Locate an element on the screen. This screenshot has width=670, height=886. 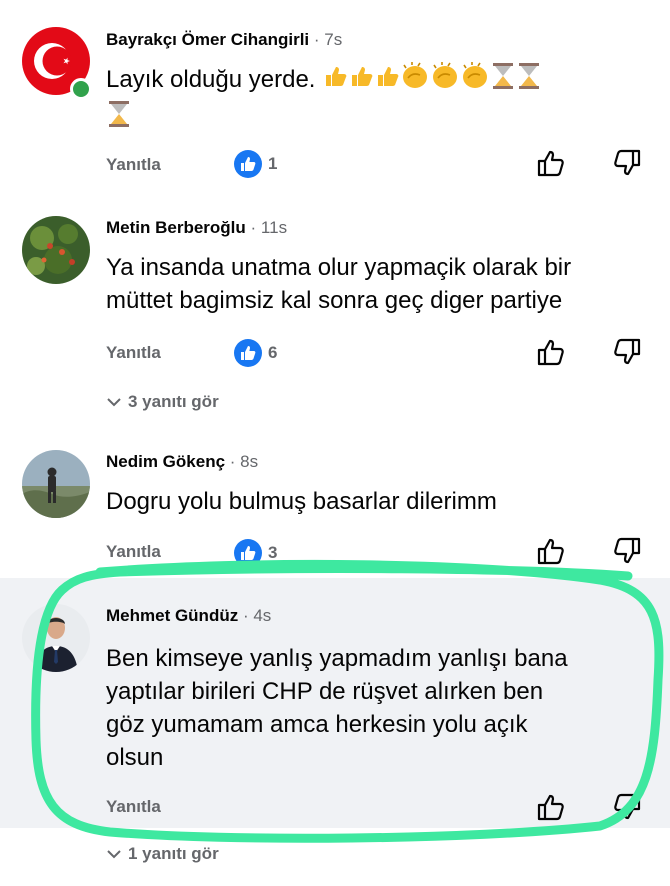
comment-text: Dogru yolu bulmuş basarlar dilerimm is located at coordinates (376, 501).